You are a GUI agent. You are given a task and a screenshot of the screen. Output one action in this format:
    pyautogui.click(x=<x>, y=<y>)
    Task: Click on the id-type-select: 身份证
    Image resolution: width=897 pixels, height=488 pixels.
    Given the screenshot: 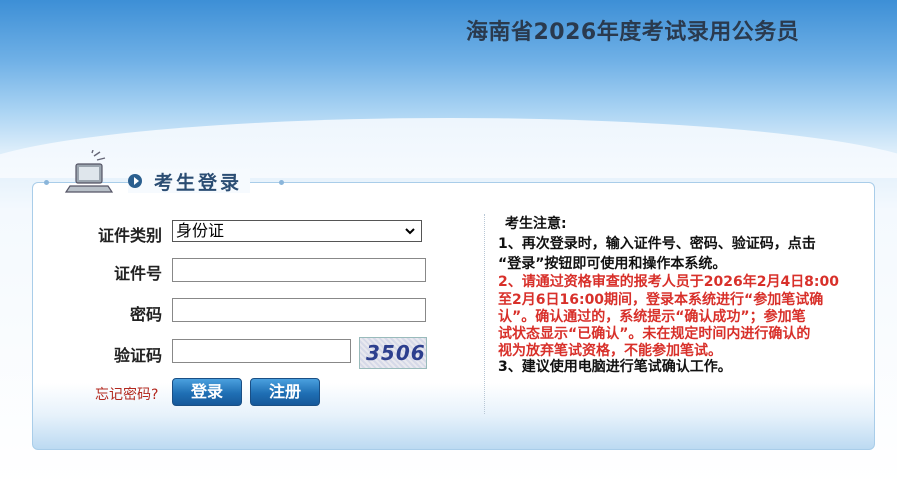 What is the action you would take?
    pyautogui.click(x=297, y=231)
    